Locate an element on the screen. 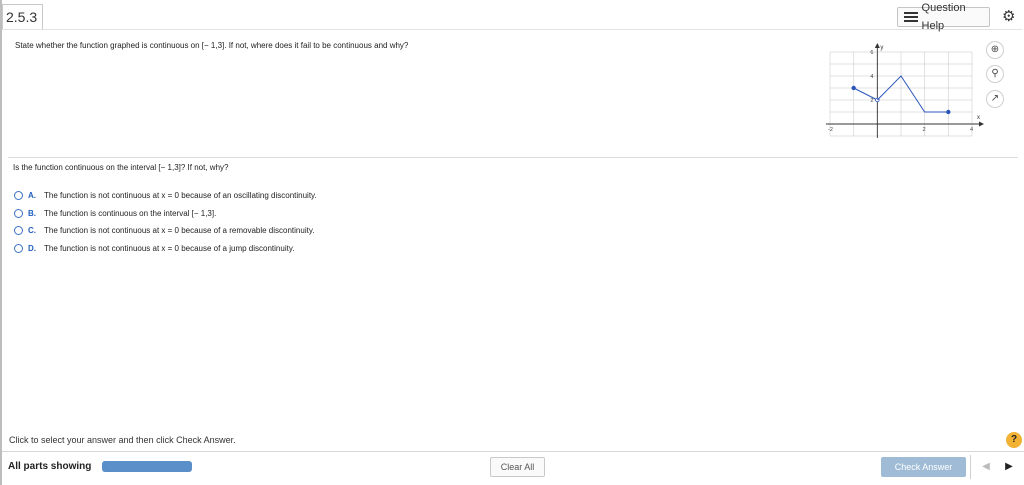 The image size is (1024, 485). previous-arrow-icon: ◀ is located at coordinates (986, 467).